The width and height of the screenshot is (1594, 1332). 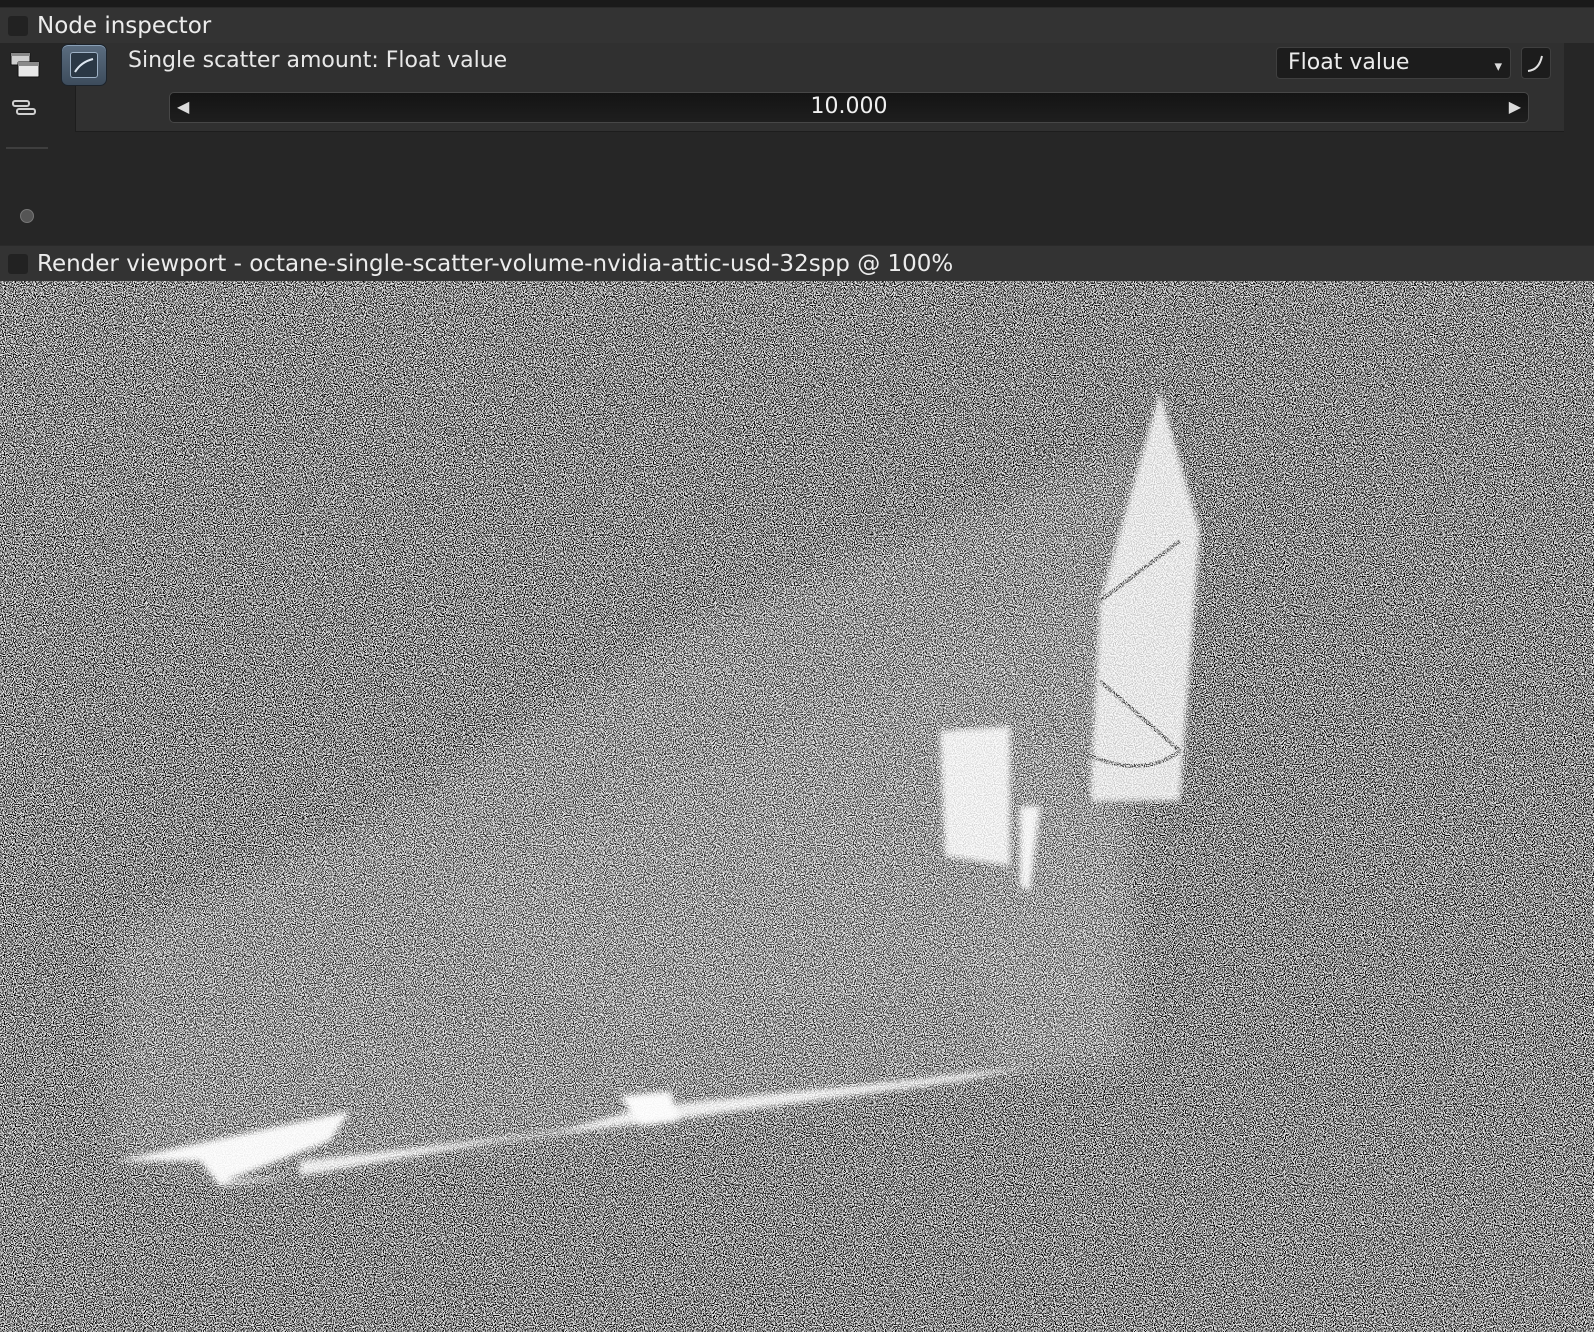 I want to click on dropdown-selected-value: Float value, so click(x=1349, y=62).